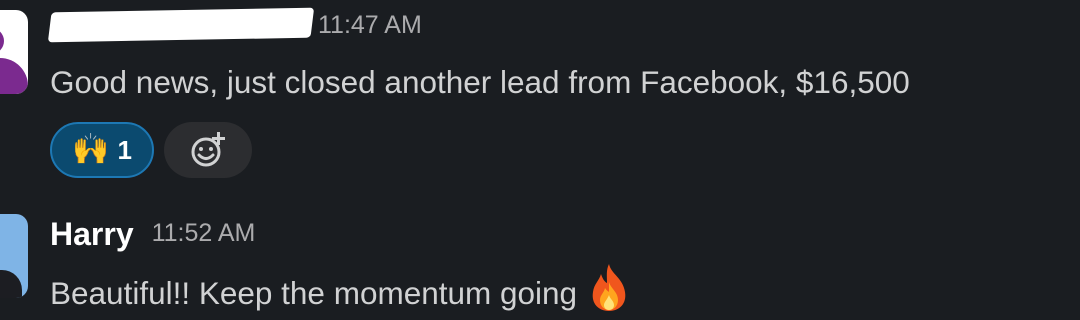  I want to click on timestamp: 11:52 AM, so click(204, 233).